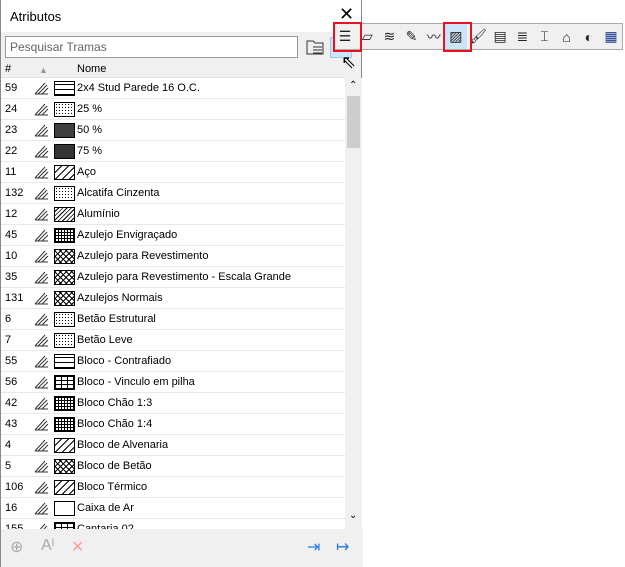 The height and width of the screenshot is (567, 625). Describe the element at coordinates (500, 36) in the screenshot. I see `composite-icon: ▤` at that location.